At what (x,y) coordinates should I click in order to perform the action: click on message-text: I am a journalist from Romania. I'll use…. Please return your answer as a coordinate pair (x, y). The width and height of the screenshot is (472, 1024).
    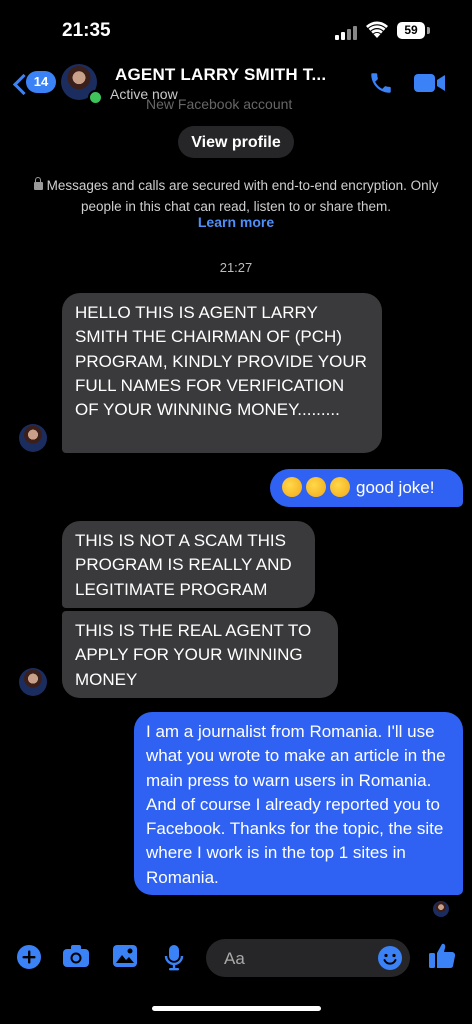
    Looking at the image, I should click on (296, 804).